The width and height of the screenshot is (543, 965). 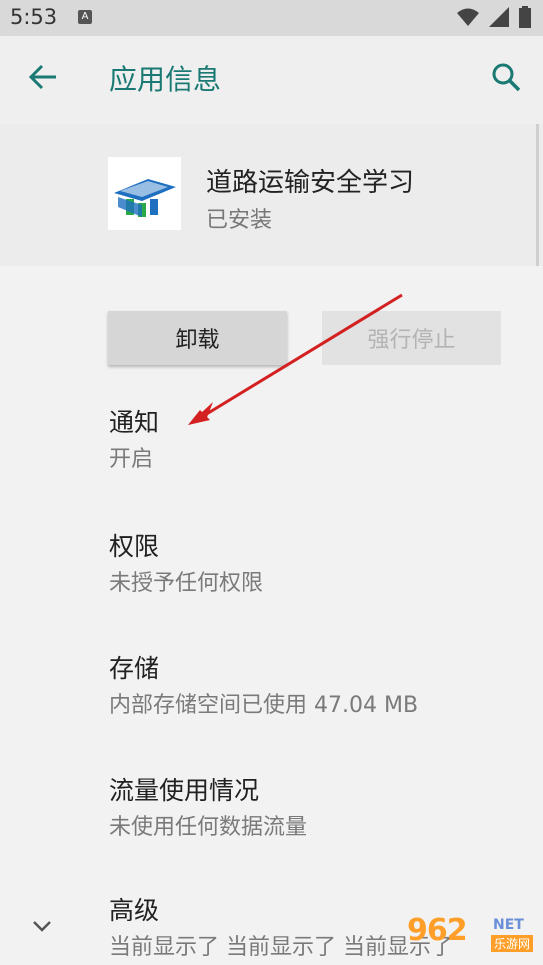 What do you see at coordinates (186, 583) in the screenshot?
I see `setting-subtitle: 未授予任何权限` at bounding box center [186, 583].